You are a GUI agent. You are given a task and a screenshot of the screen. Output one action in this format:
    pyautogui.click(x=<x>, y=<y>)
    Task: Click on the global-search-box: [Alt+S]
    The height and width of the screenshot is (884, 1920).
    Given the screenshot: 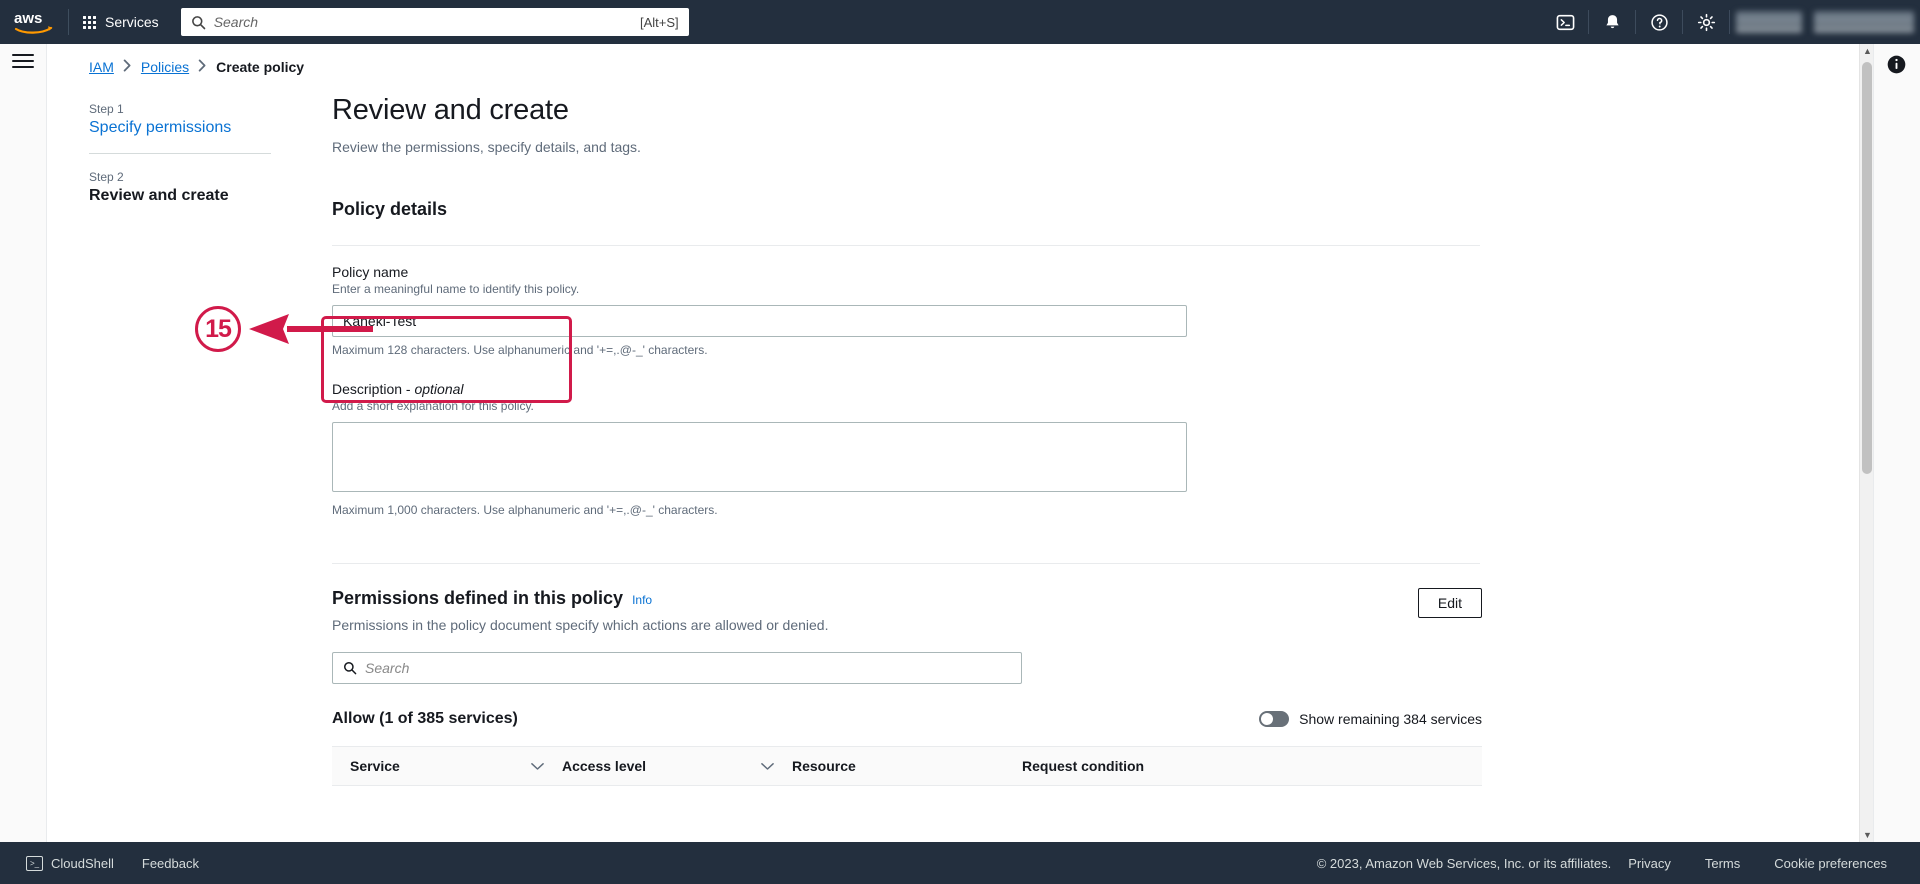 What is the action you would take?
    pyautogui.click(x=434, y=22)
    